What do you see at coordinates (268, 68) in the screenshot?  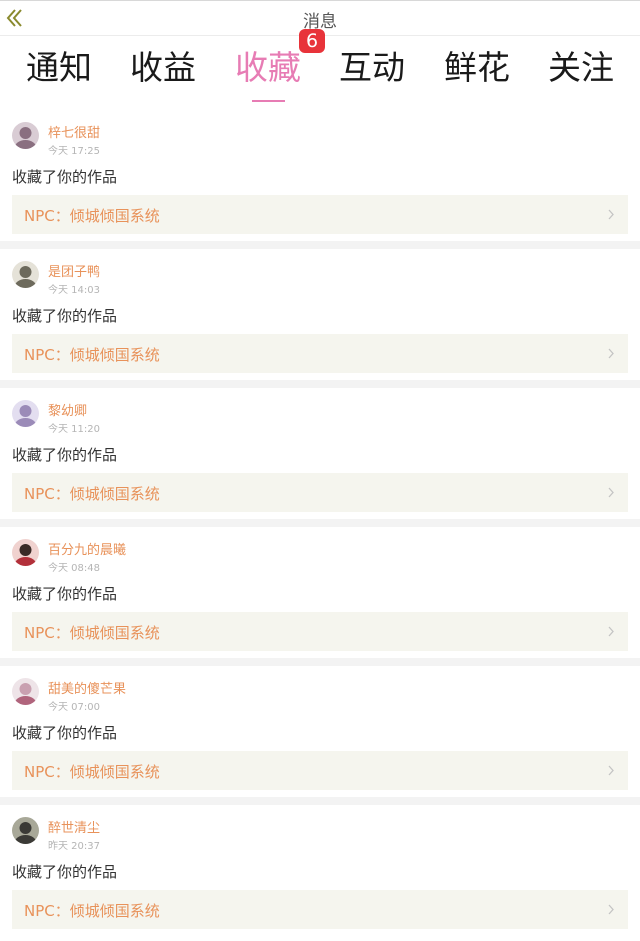 I see `tab-favorites: 收藏` at bounding box center [268, 68].